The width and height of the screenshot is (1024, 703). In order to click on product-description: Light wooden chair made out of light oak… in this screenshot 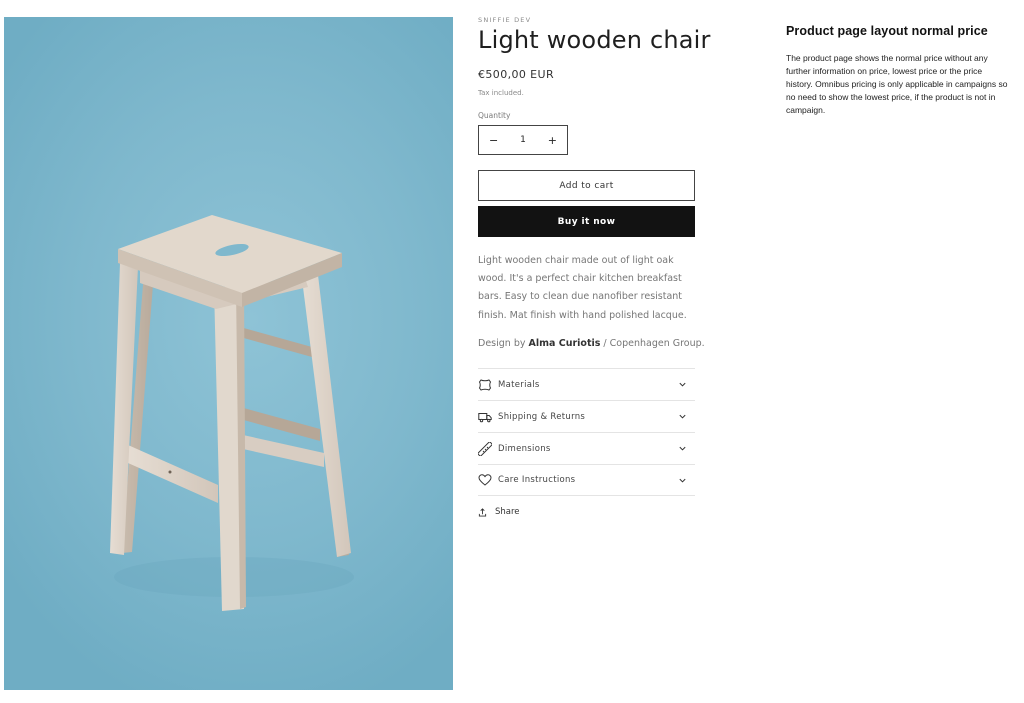, I will do `click(582, 288)`.